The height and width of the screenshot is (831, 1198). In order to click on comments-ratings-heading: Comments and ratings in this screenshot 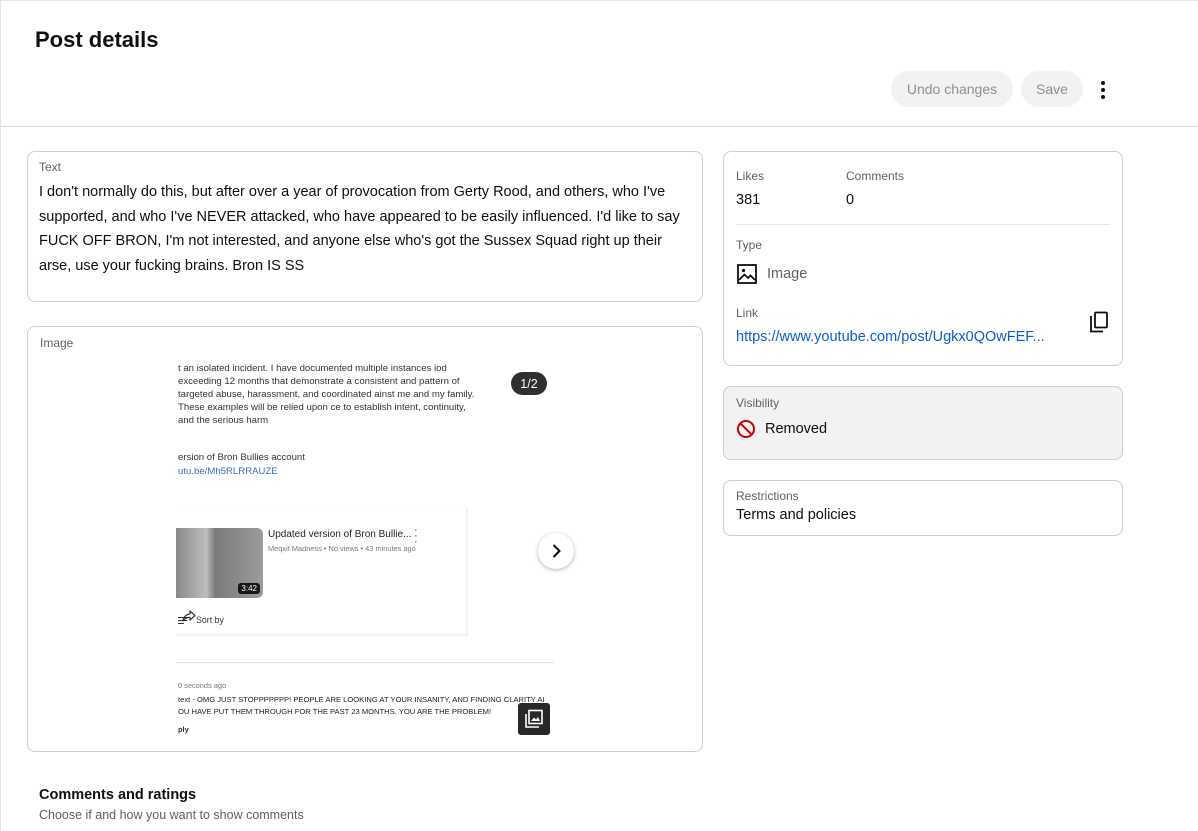, I will do `click(118, 795)`.